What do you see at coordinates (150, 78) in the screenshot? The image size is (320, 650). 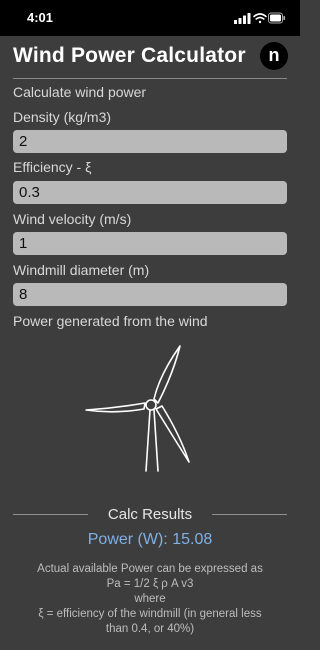 I see `title-divider` at bounding box center [150, 78].